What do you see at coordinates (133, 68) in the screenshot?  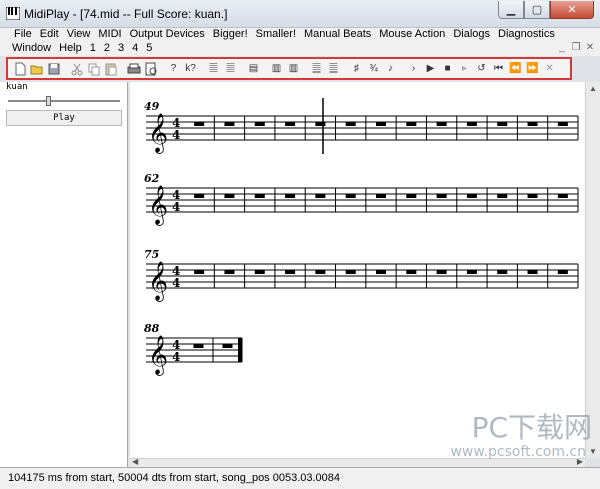 I see `print-icon` at bounding box center [133, 68].